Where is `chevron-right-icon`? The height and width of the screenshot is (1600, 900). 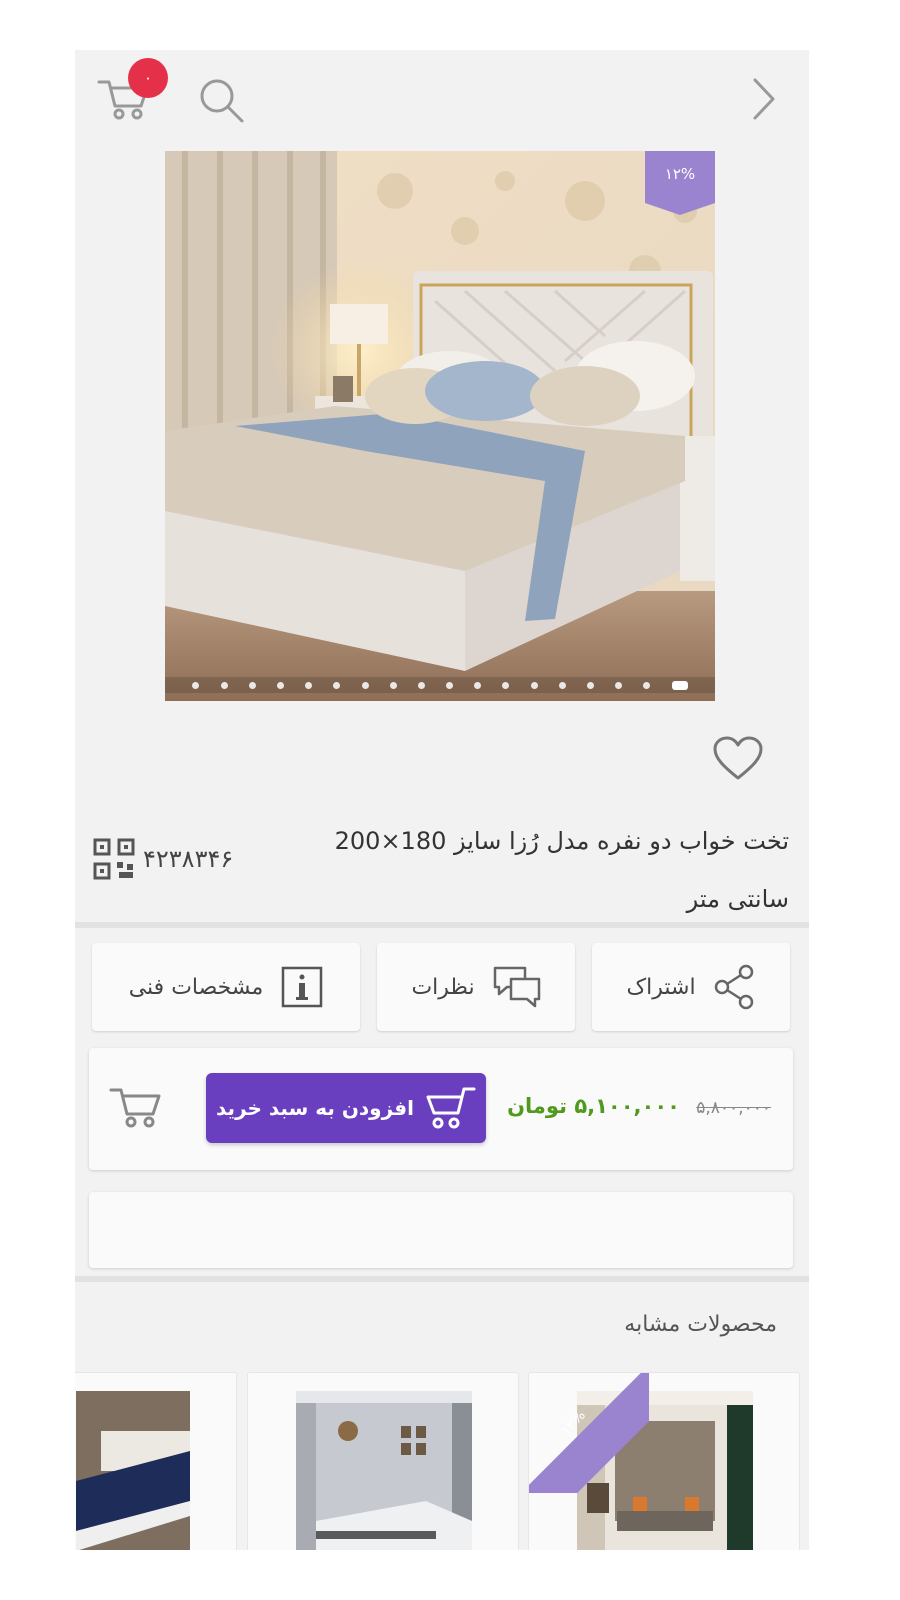
chevron-right-icon is located at coordinates (764, 99).